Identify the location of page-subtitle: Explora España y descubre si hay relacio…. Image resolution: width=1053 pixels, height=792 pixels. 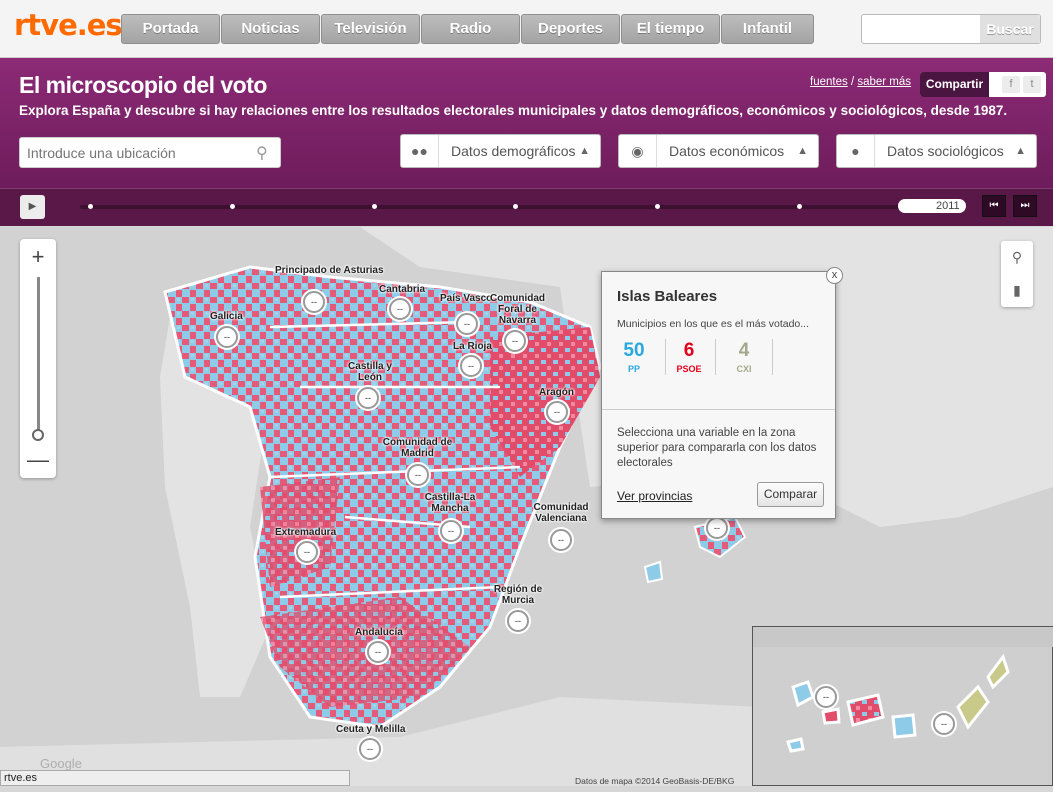
(513, 110).